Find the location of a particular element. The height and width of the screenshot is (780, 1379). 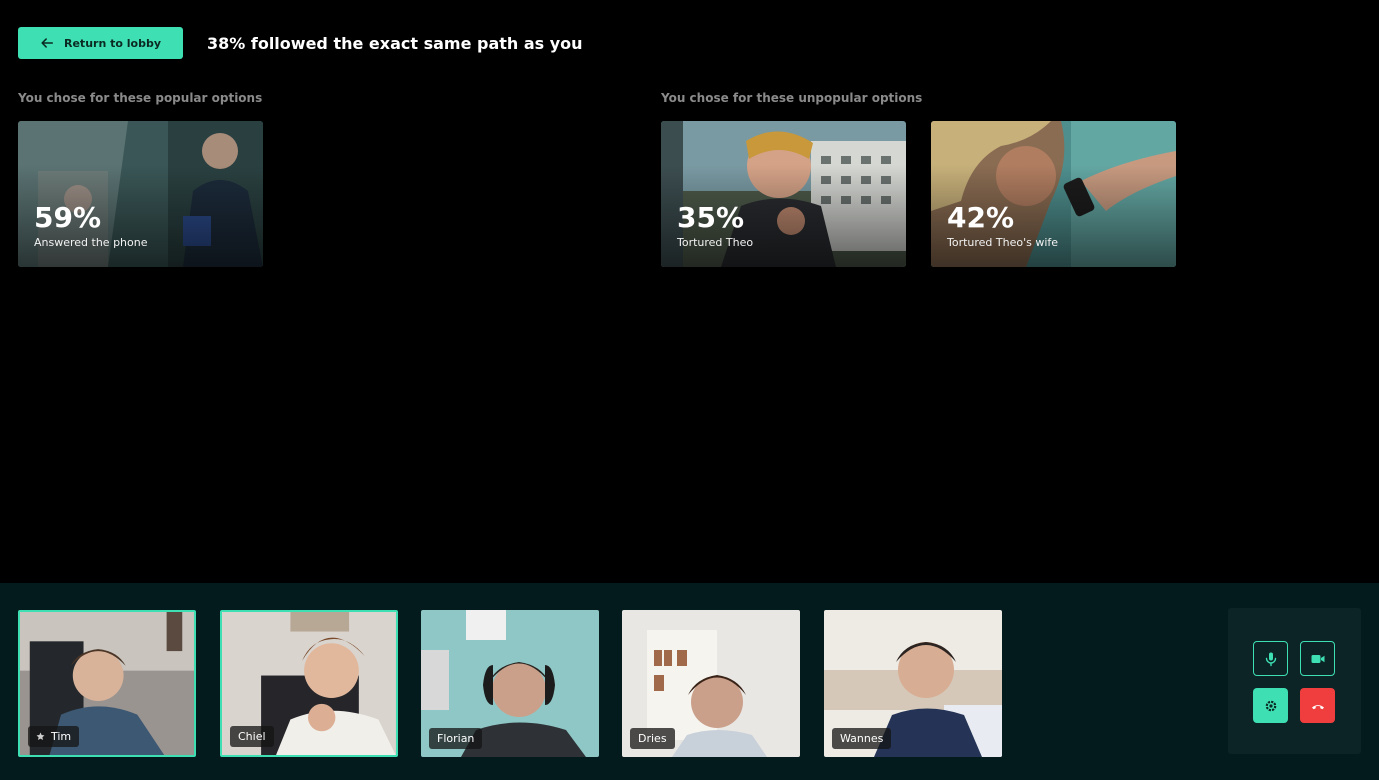

participant-name-badge: Florian is located at coordinates (456, 738).